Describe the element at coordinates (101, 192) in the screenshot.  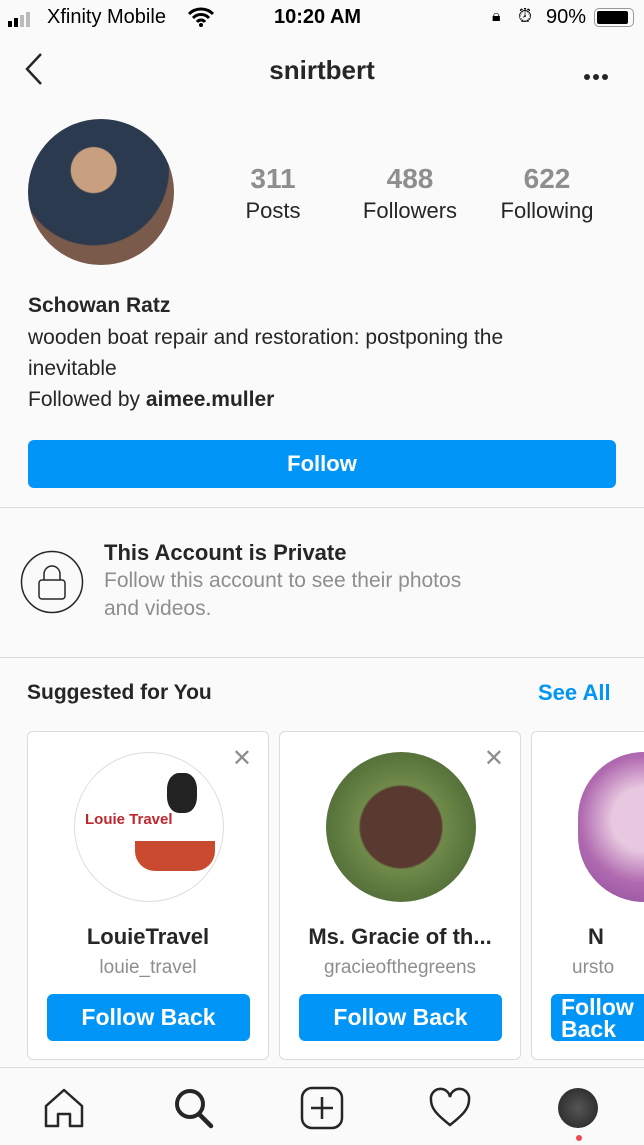
I see `profile-avatar` at that location.